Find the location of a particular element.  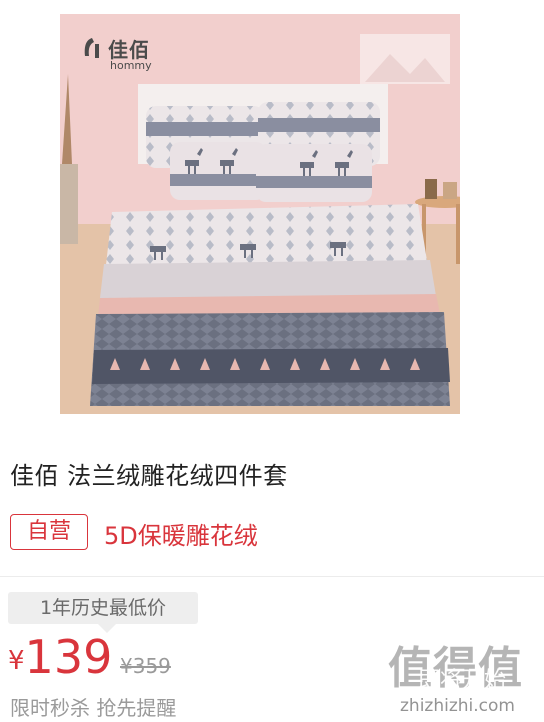

watermark-url: zhizhizhi.com is located at coordinates (457, 706).